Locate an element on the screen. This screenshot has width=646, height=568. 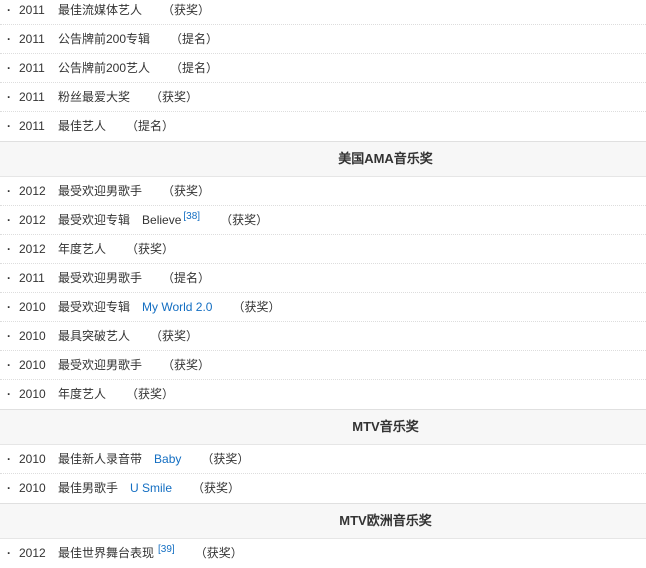
award-content: 粉丝最爱大奖 （获奖） is located at coordinates (128, 97).